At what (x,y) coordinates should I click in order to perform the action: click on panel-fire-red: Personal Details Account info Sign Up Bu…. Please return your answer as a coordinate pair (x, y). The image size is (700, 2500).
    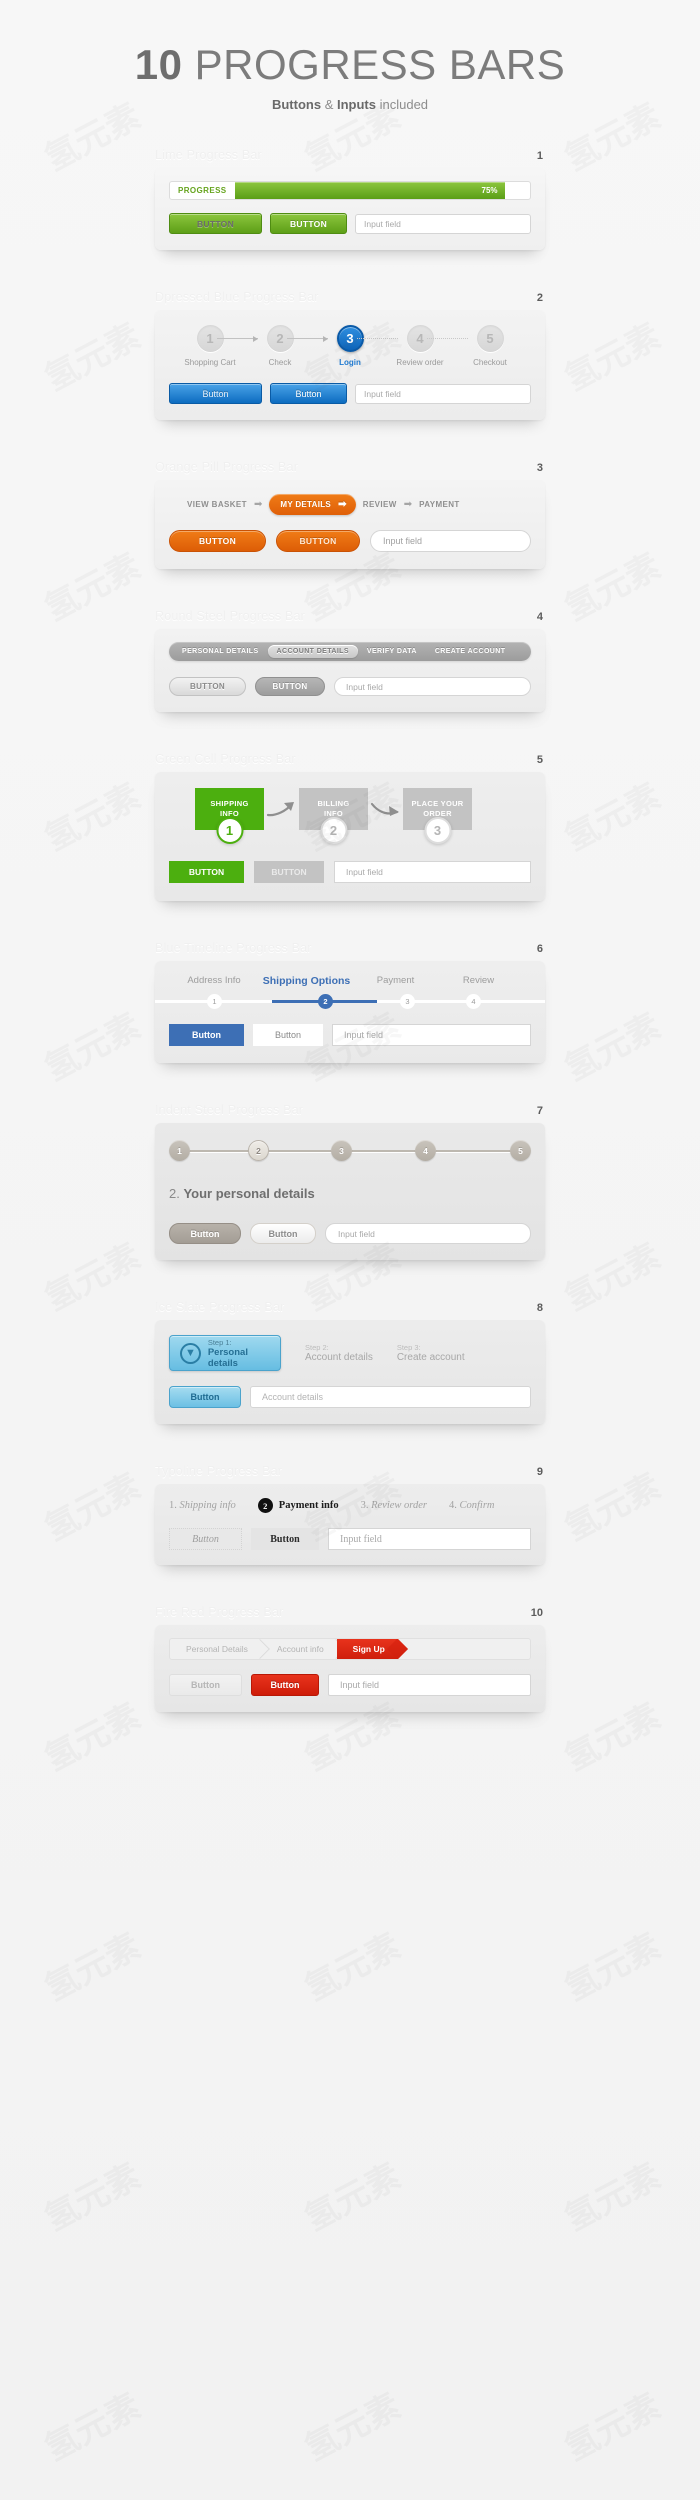
    Looking at the image, I should click on (350, 1668).